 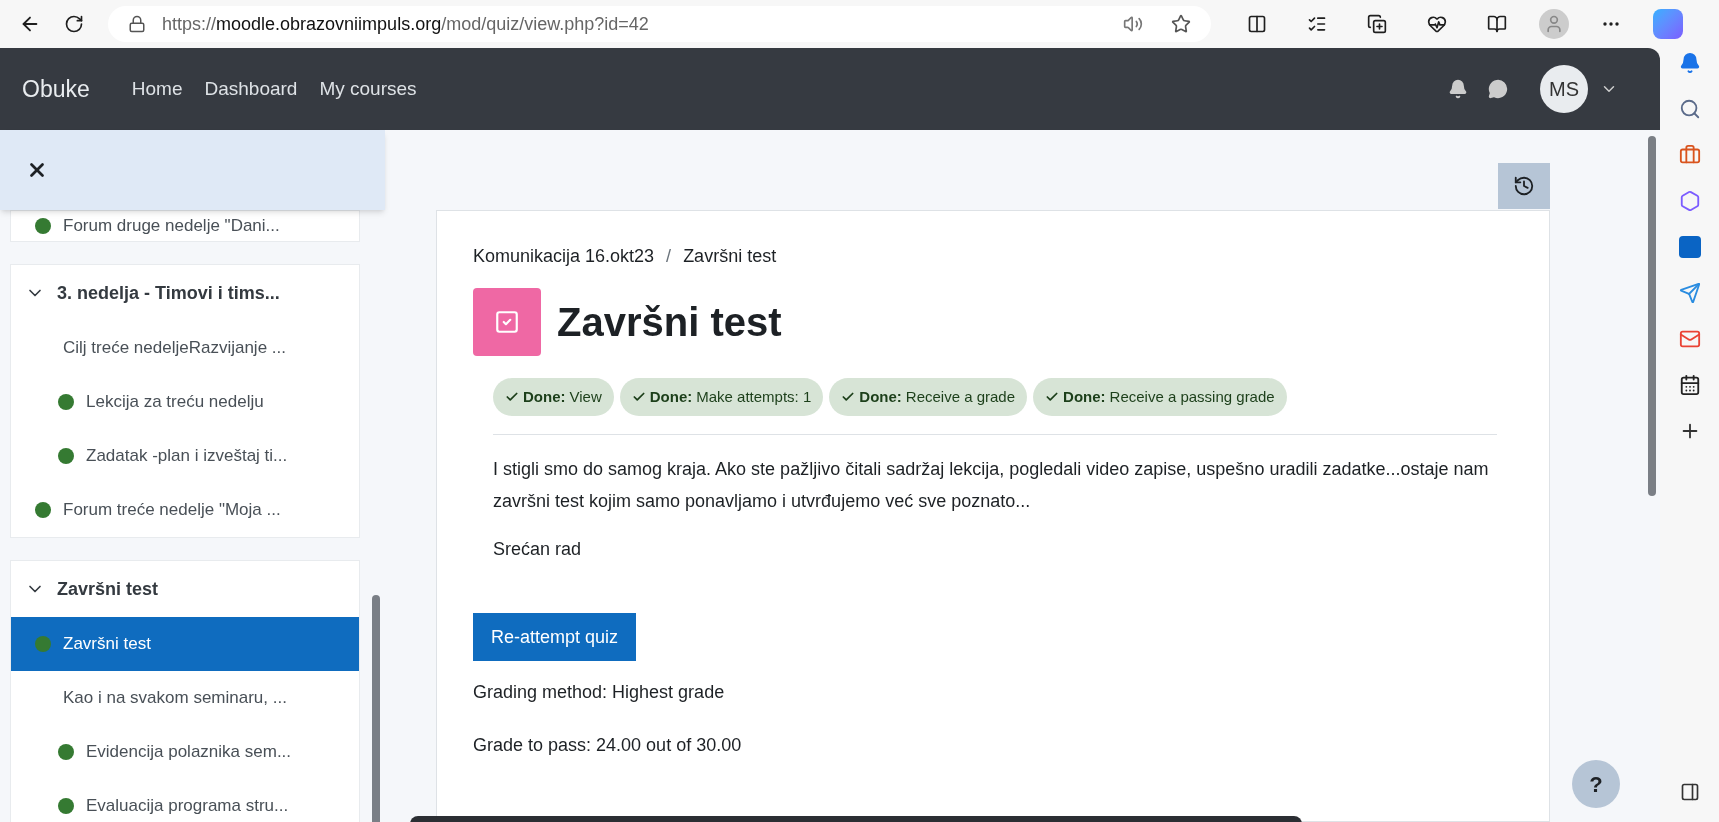 What do you see at coordinates (1257, 24) in the screenshot?
I see `split-screen-icon` at bounding box center [1257, 24].